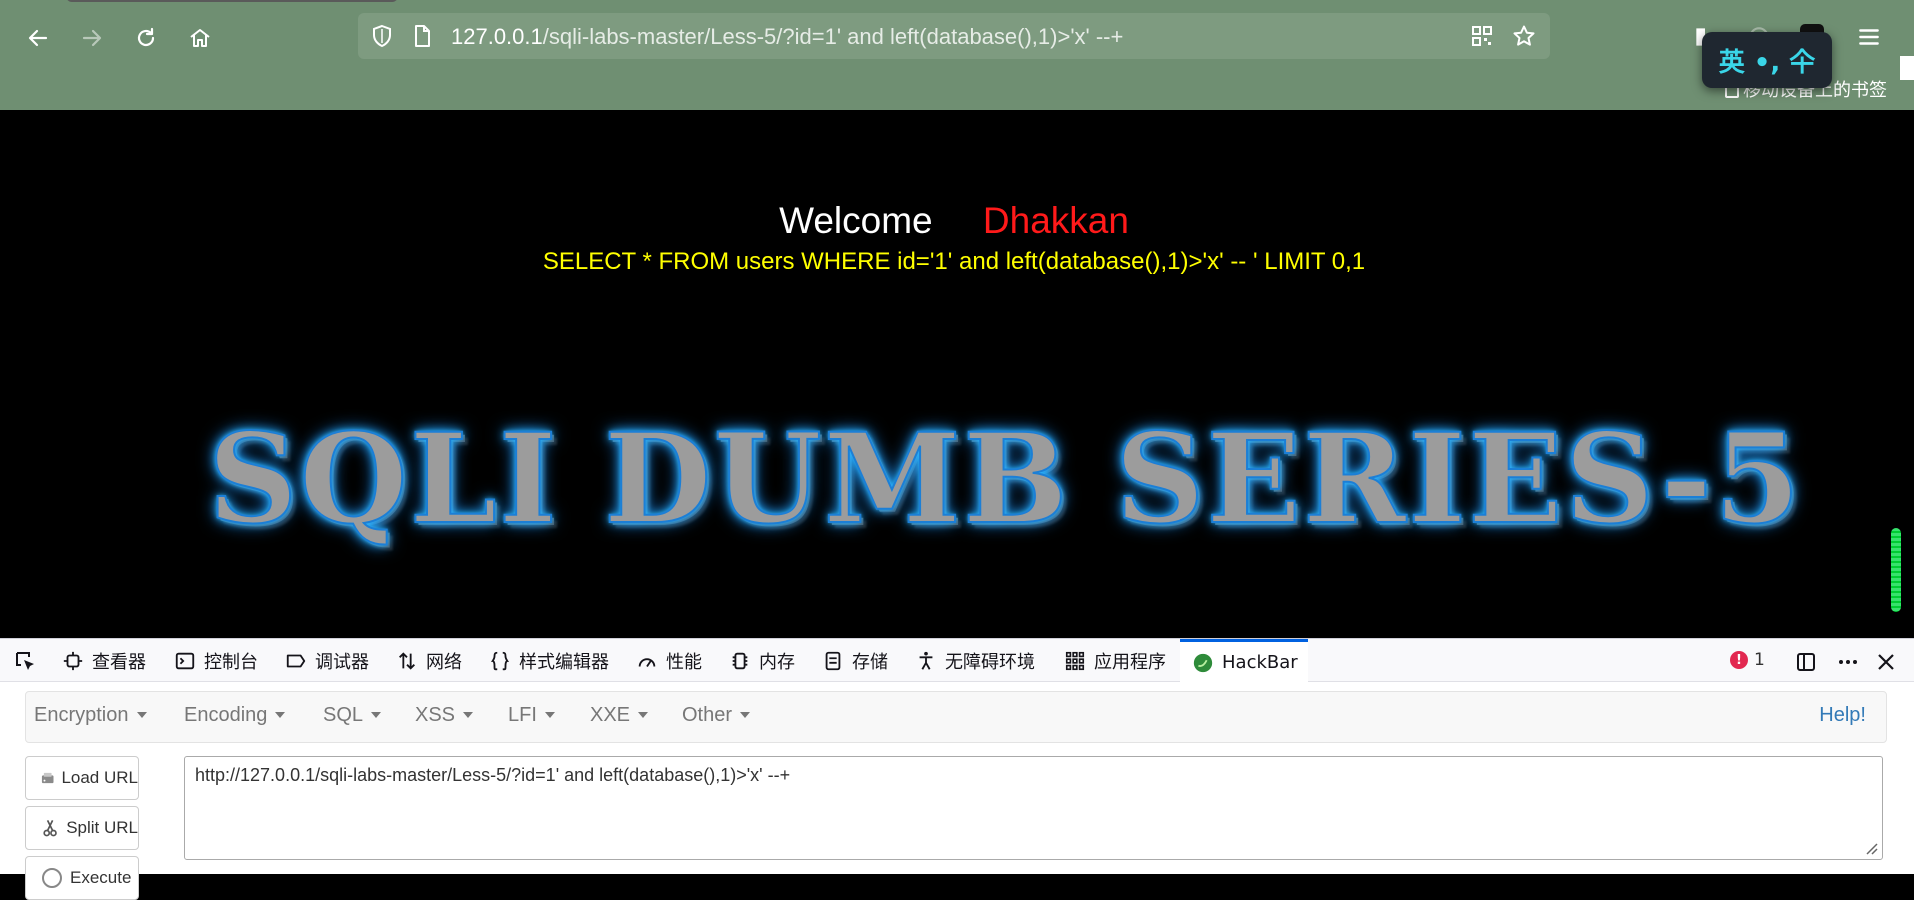  What do you see at coordinates (185, 661) in the screenshot?
I see `console-icon` at bounding box center [185, 661].